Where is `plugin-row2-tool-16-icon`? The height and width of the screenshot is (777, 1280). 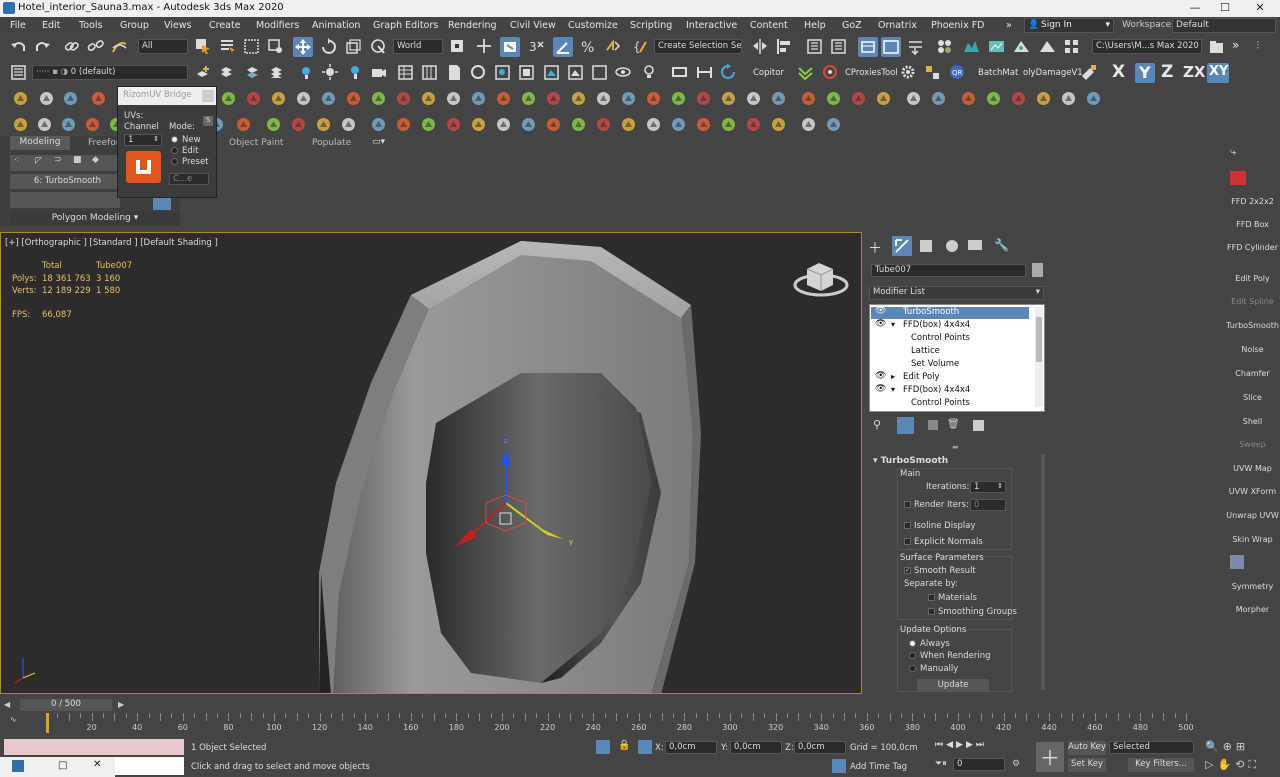 plugin-row2-tool-16-icon is located at coordinates (403, 124).